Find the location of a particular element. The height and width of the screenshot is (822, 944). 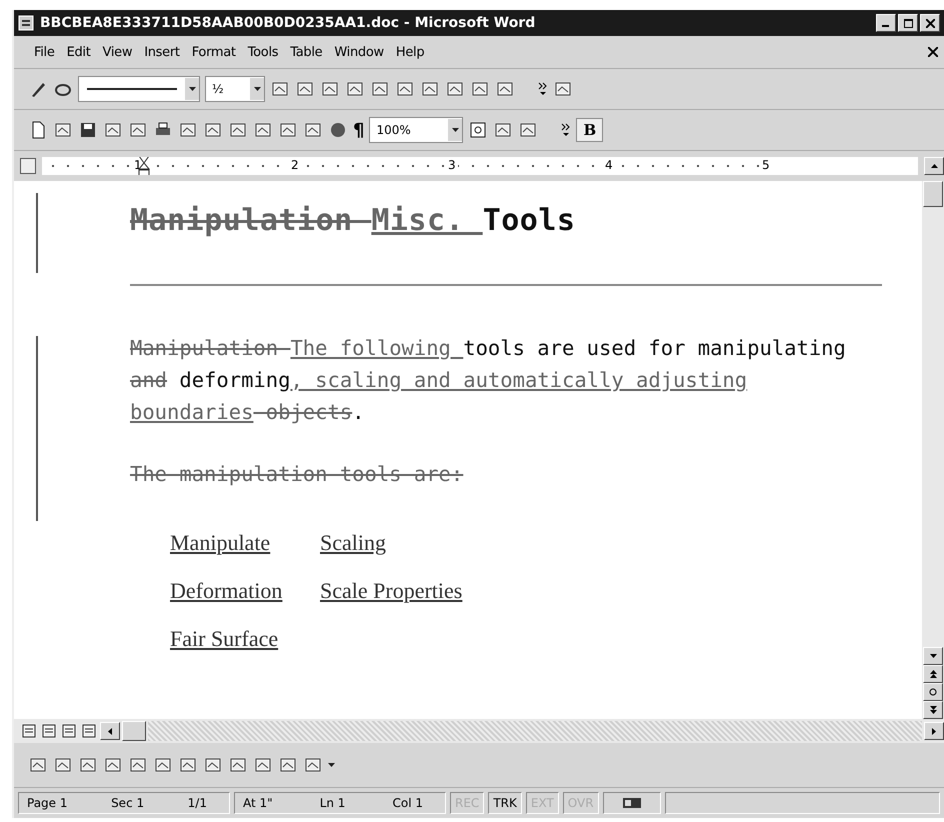

hyperlink: Fair Surface is located at coordinates (235, 639).